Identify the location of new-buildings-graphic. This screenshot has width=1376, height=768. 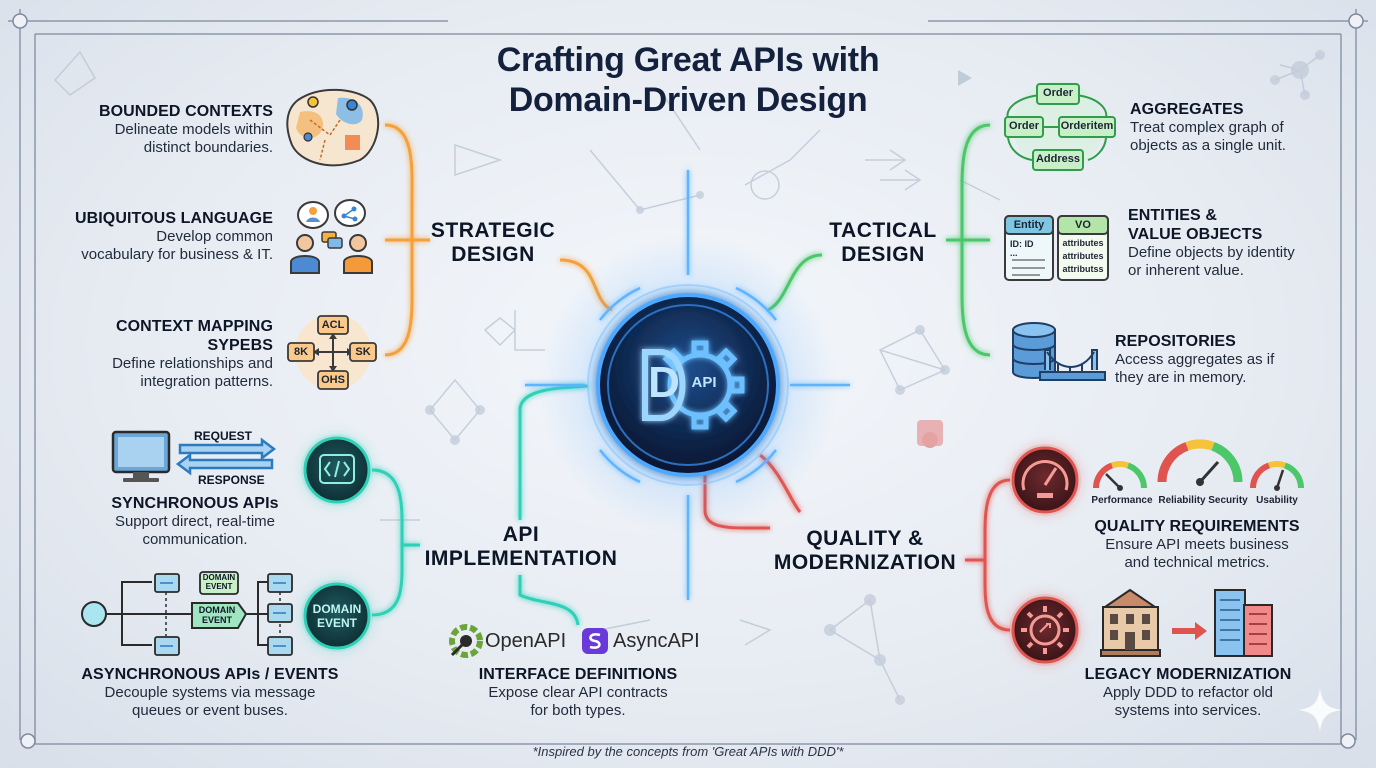
(1243, 623).